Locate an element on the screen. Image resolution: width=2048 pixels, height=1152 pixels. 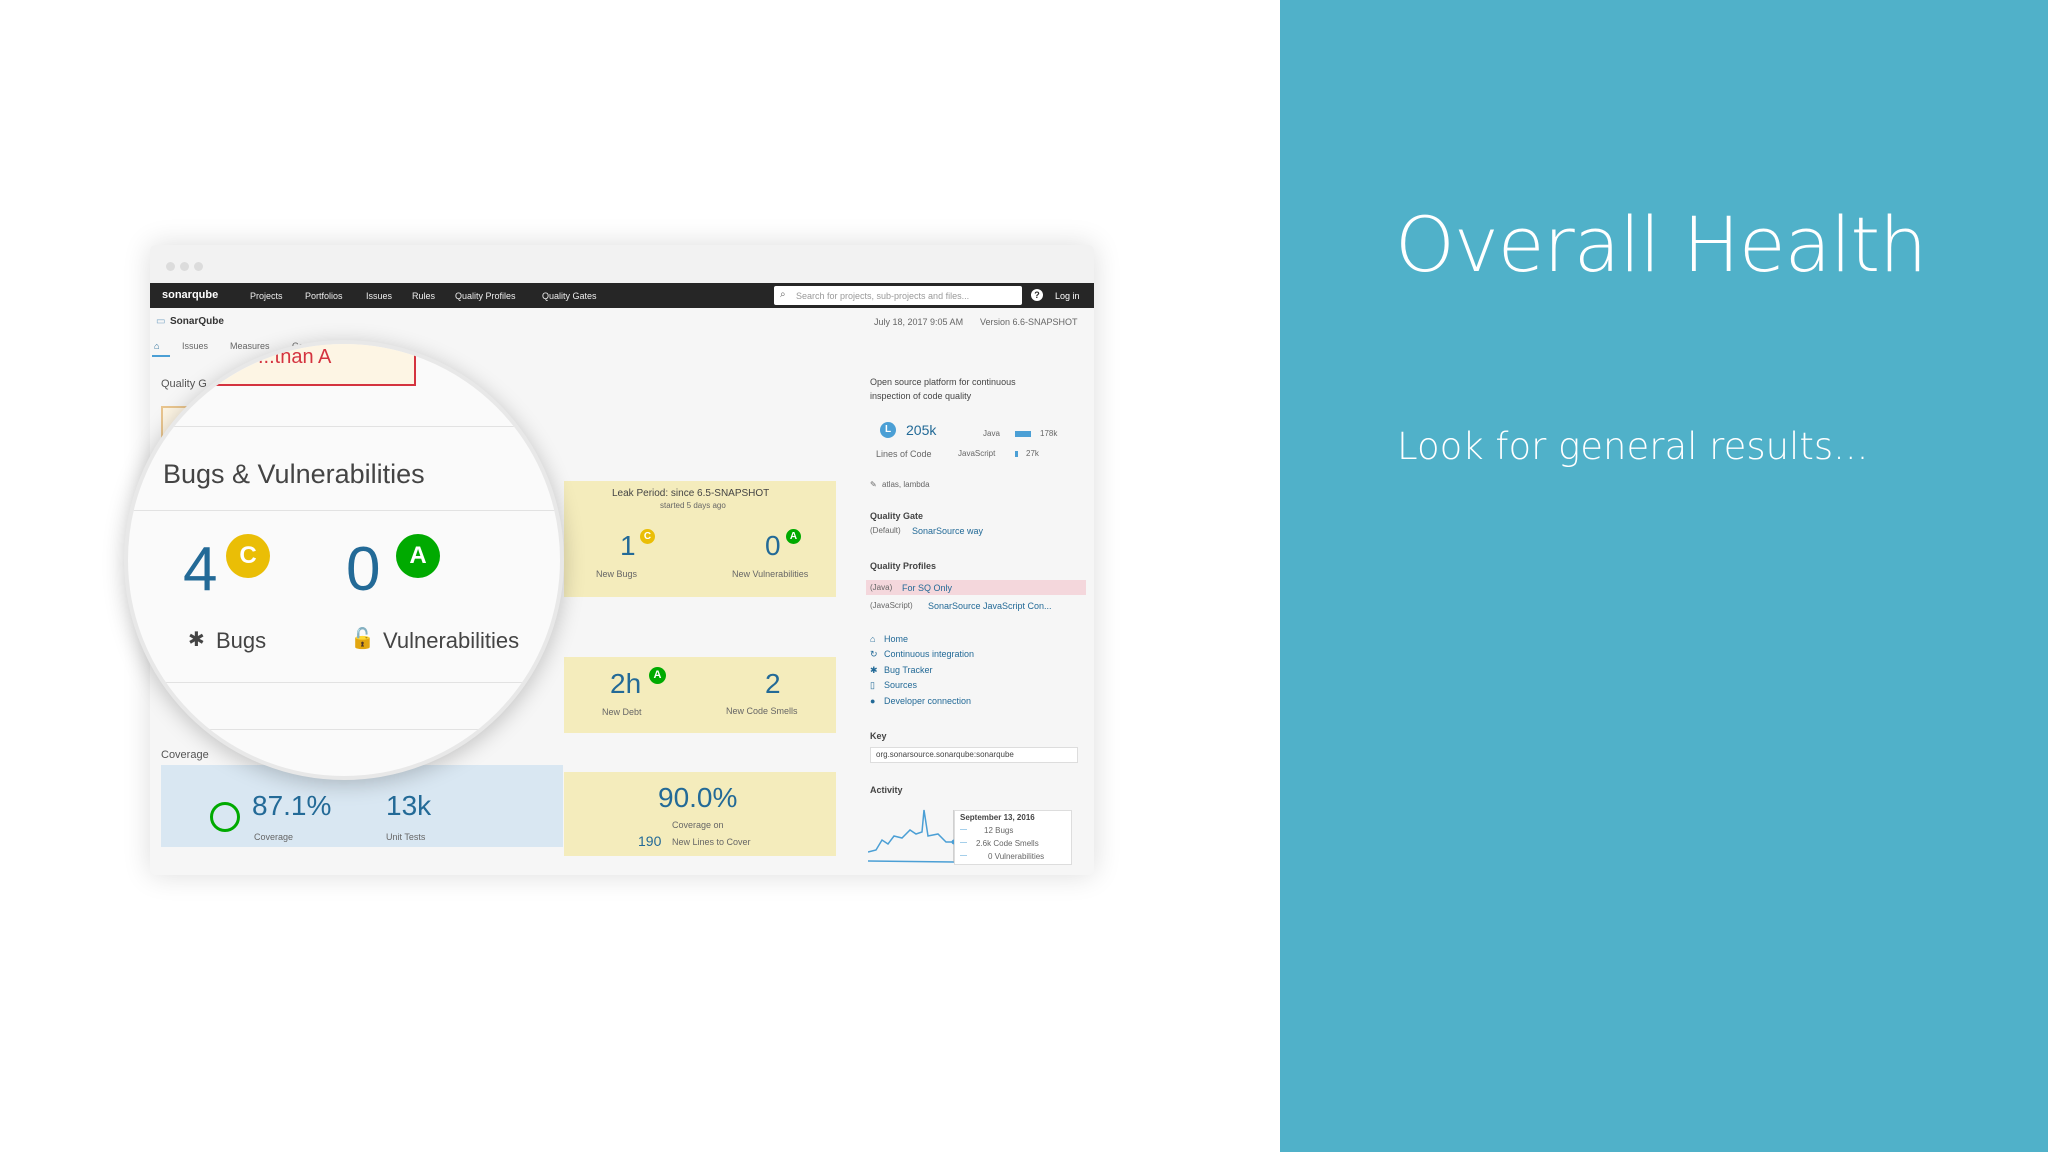
developer-connection-icon: ● is located at coordinates (873, 701).